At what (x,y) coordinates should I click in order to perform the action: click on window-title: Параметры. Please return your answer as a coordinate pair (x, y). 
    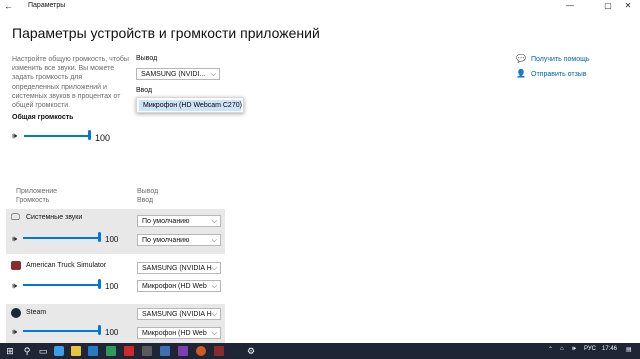
    Looking at the image, I should click on (47, 5).